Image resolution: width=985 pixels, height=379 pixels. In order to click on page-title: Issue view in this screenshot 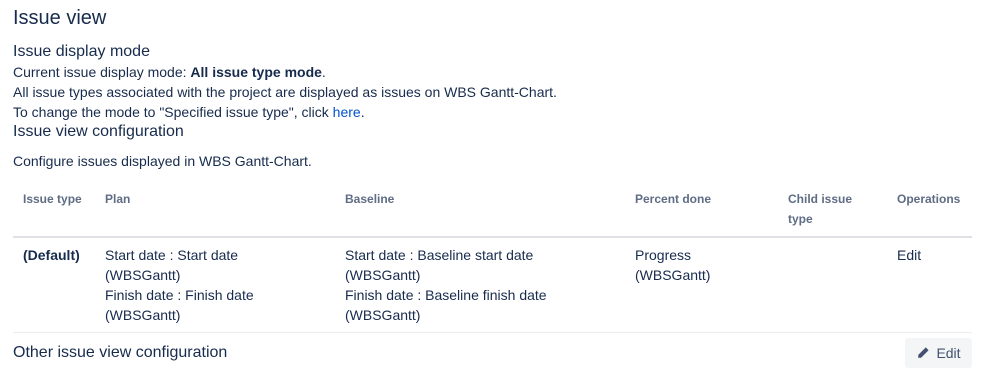, I will do `click(60, 18)`.